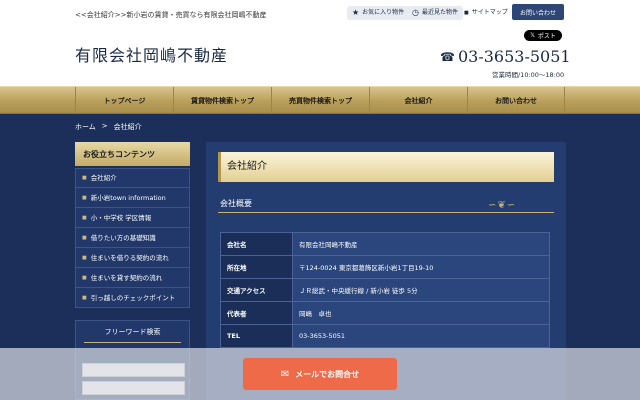 The height and width of the screenshot is (400, 640). What do you see at coordinates (123, 237) in the screenshot?
I see `sidebar-item-label: 借りたい方の基礎知識` at bounding box center [123, 237].